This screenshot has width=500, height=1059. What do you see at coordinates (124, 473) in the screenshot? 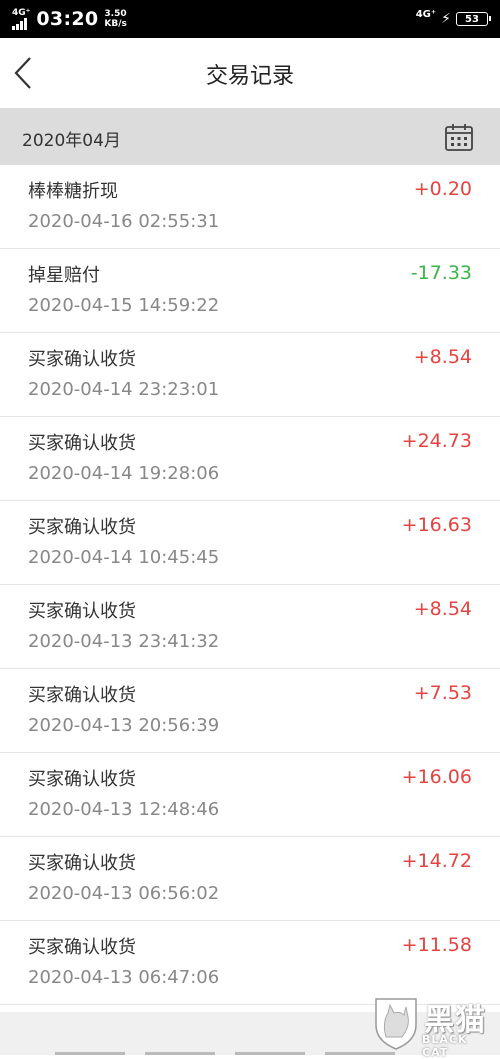
I see `transaction-datetime: 2020-04-14 19:28:06` at bounding box center [124, 473].